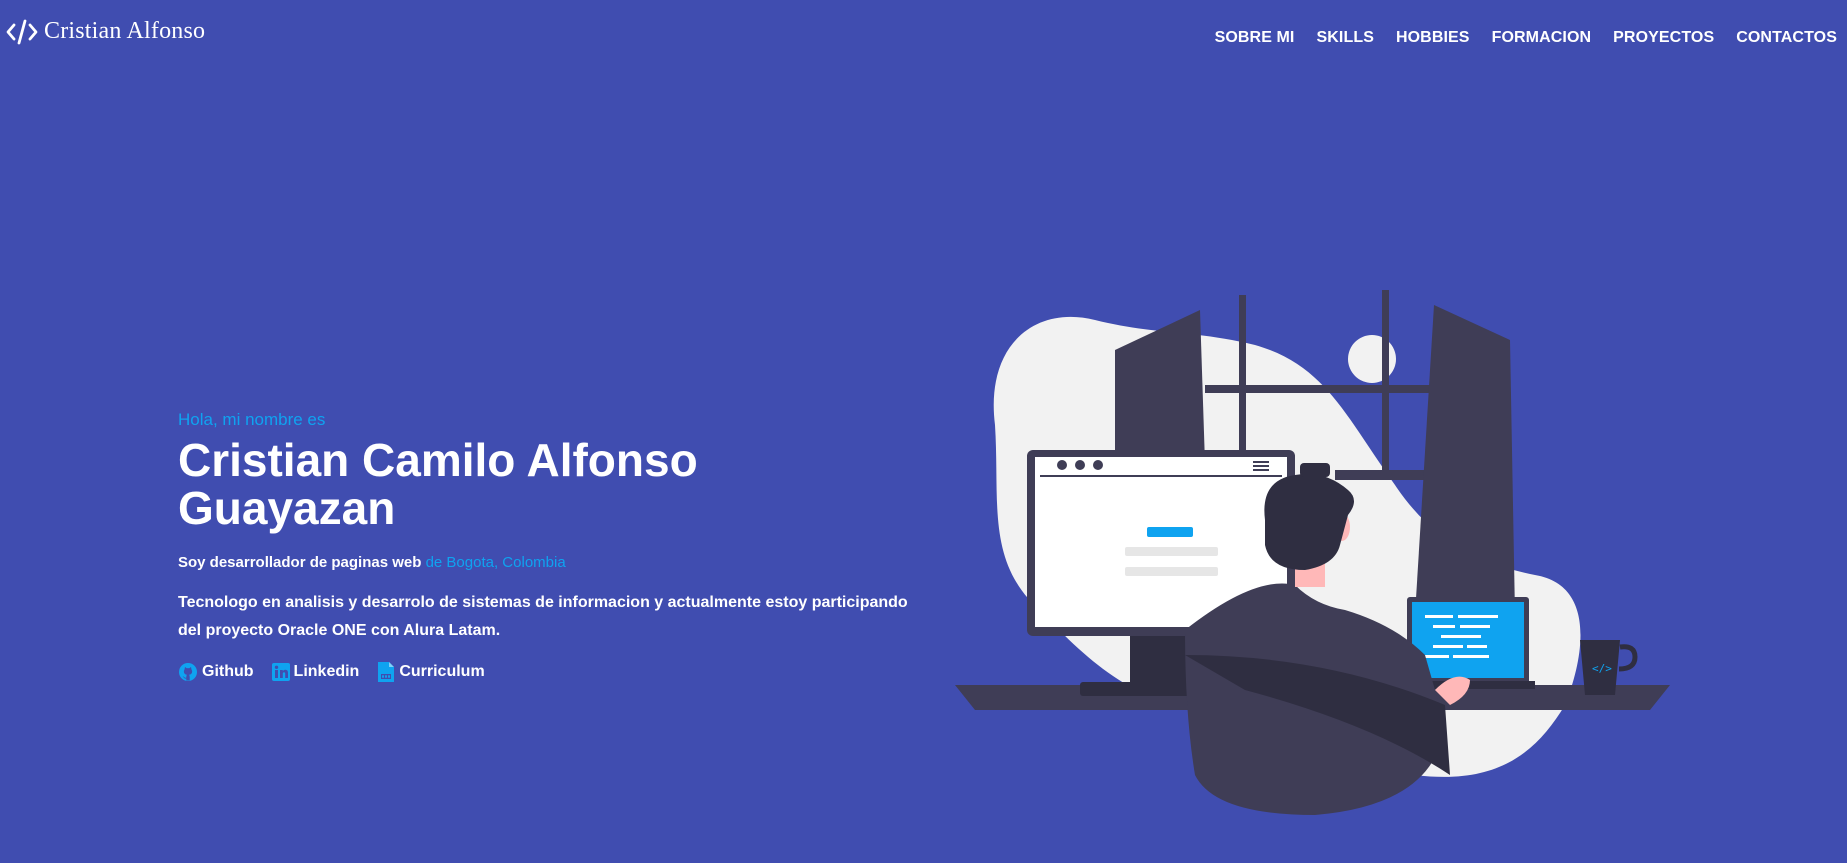  I want to click on linkedin-icon, so click(280, 672).